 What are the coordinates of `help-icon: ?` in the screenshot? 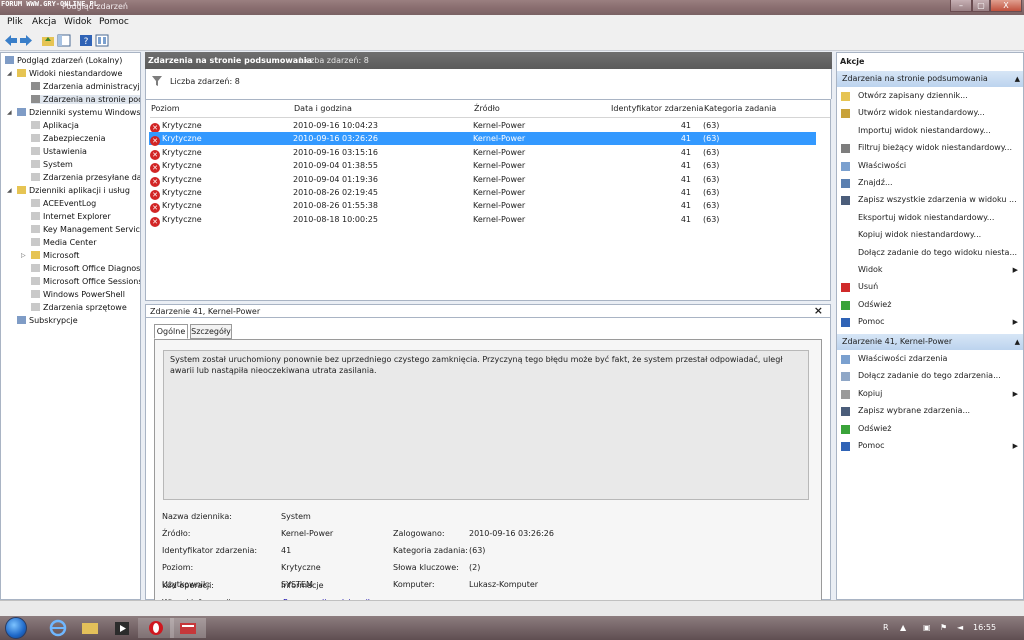 It's located at (86, 40).